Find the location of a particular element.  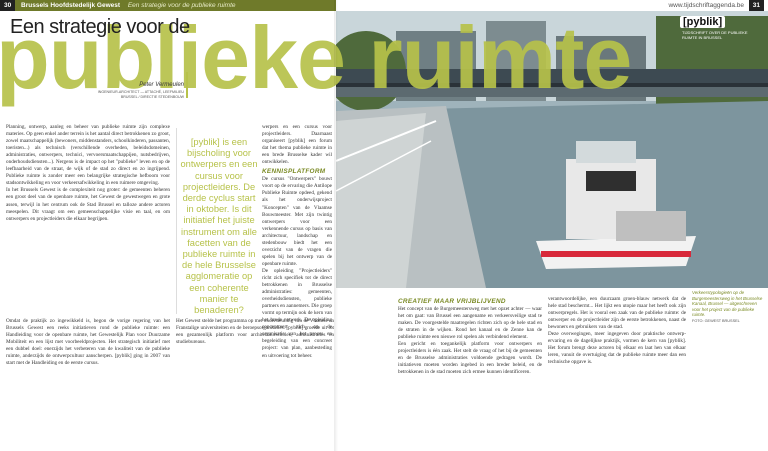

pullquote-divider is located at coordinates (176, 221).